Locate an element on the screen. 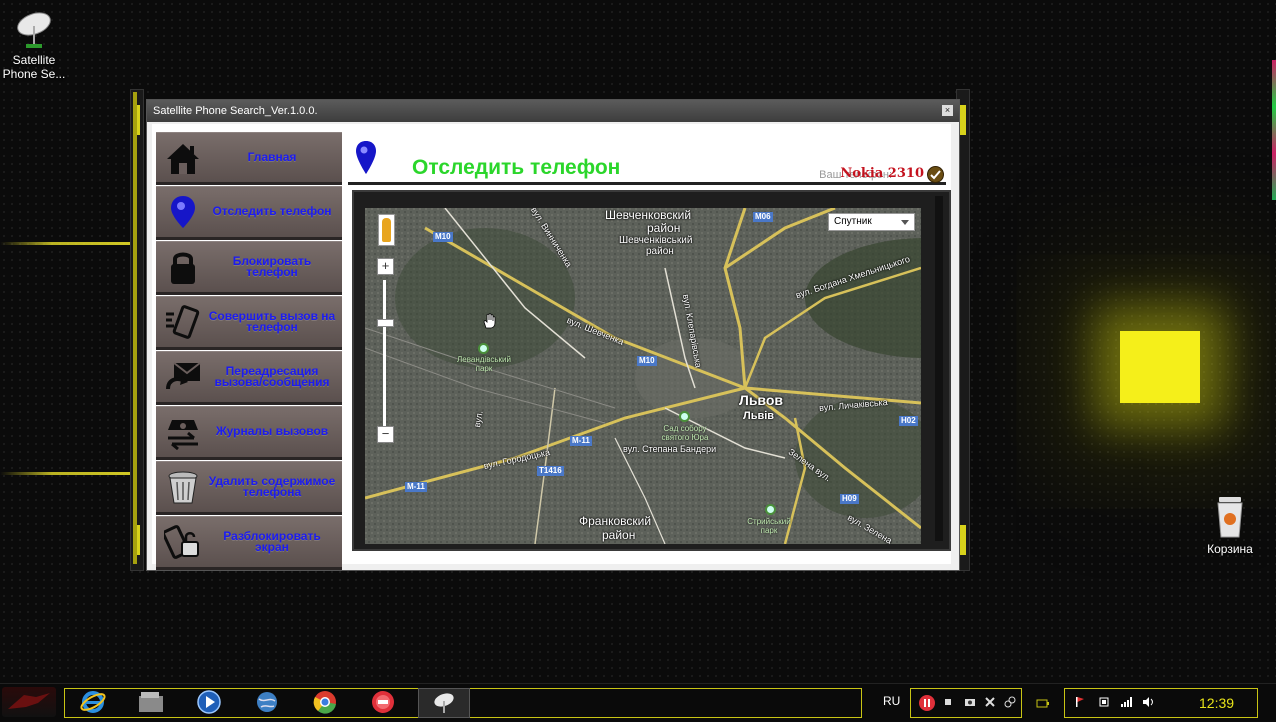  taskbar-ie-button is located at coordinates (93, 702).